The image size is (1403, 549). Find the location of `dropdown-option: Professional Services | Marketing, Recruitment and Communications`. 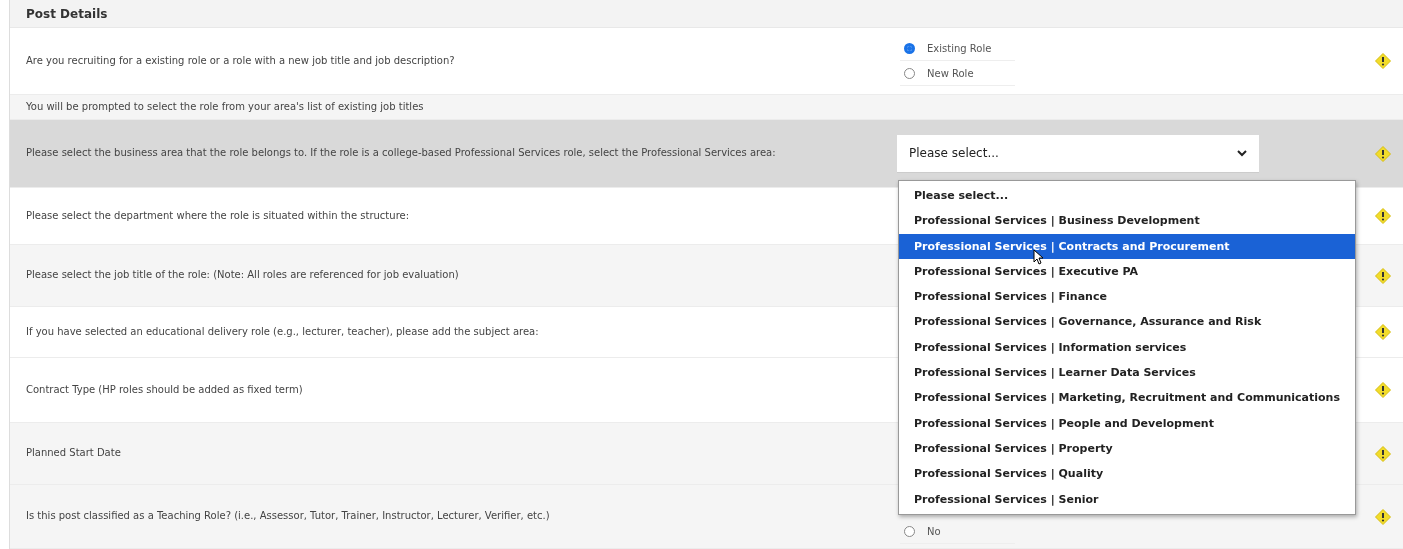

dropdown-option: Professional Services | Marketing, Recruitment and Communications is located at coordinates (1127, 398).